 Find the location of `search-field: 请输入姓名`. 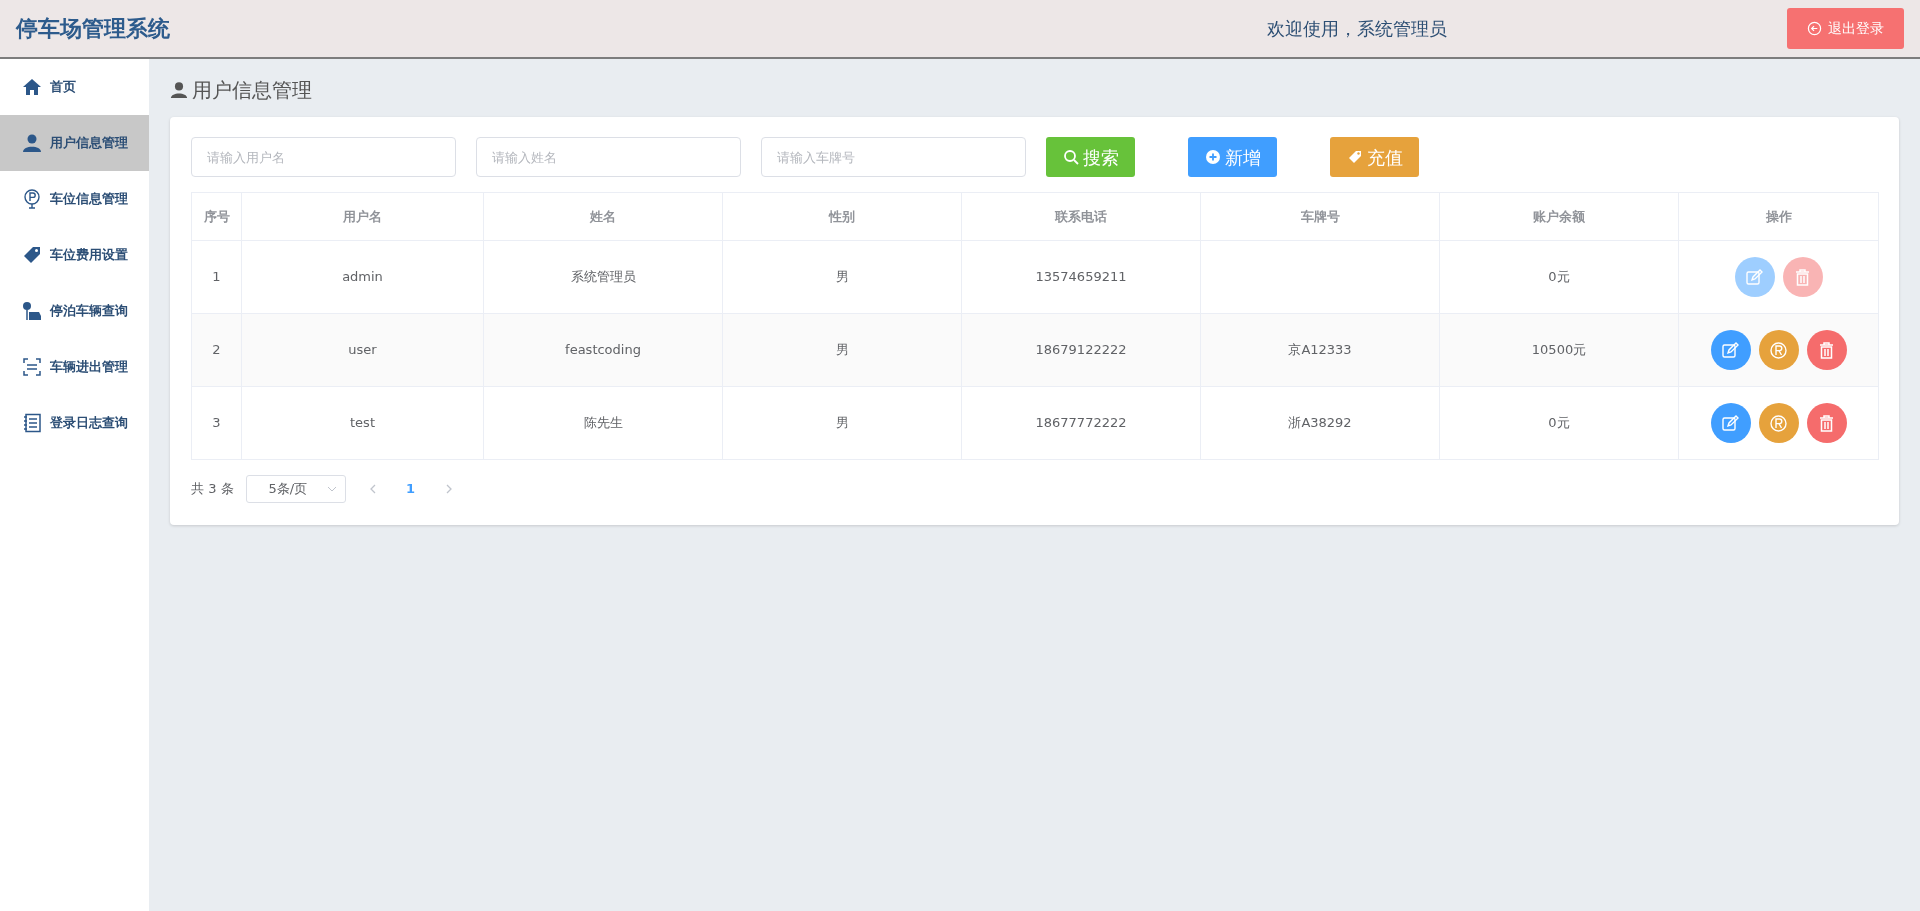

search-field: 请输入姓名 is located at coordinates (608, 157).